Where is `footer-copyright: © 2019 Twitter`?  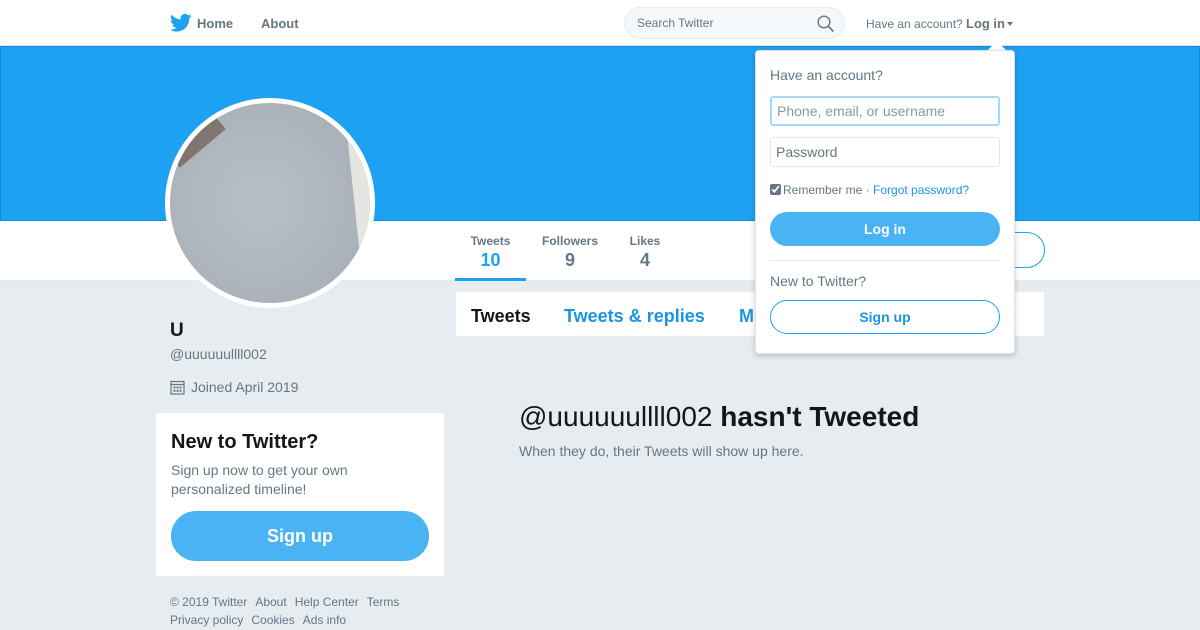
footer-copyright: © 2019 Twitter is located at coordinates (209, 602).